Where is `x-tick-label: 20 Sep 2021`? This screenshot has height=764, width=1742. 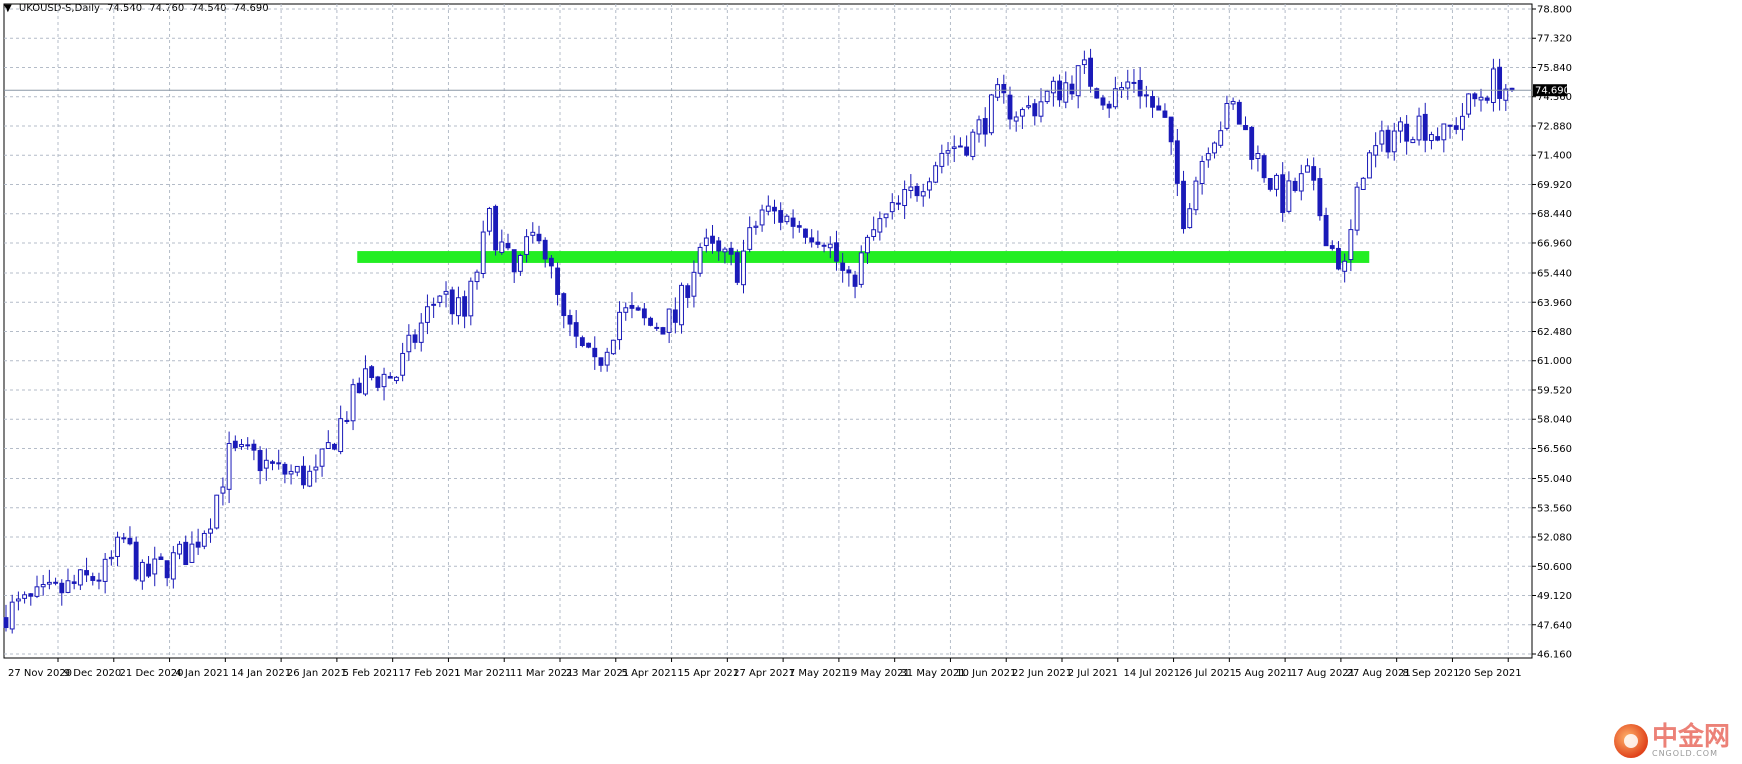 x-tick-label: 20 Sep 2021 is located at coordinates (1489, 673).